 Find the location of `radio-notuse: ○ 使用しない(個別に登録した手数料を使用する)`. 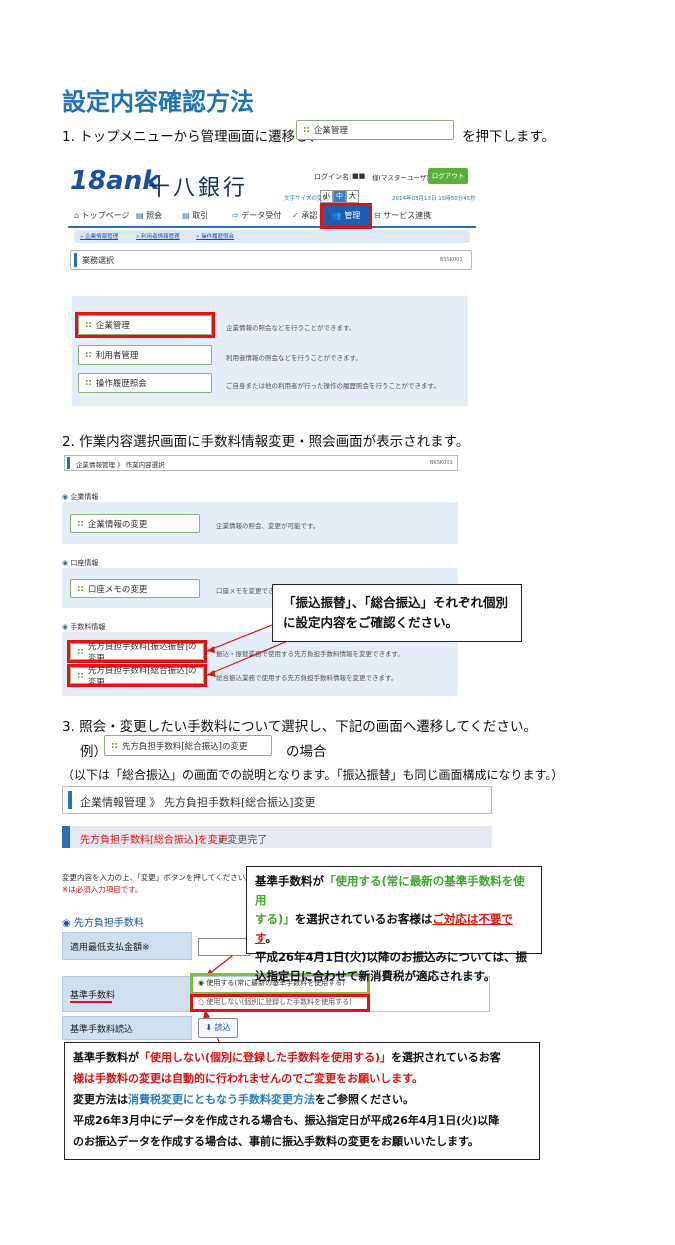

radio-notuse: ○ 使用しない(個別に登録した手数料を使用する) is located at coordinates (275, 1002).